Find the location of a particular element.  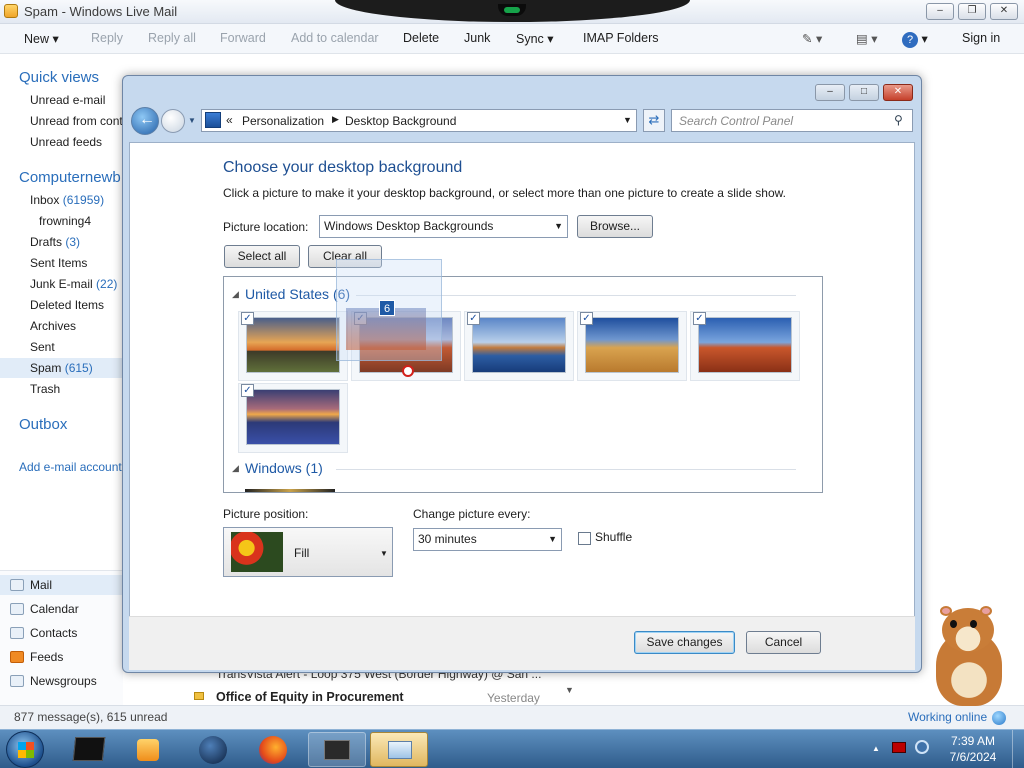

outbox-heading: Outbox is located at coordinates (43, 424).